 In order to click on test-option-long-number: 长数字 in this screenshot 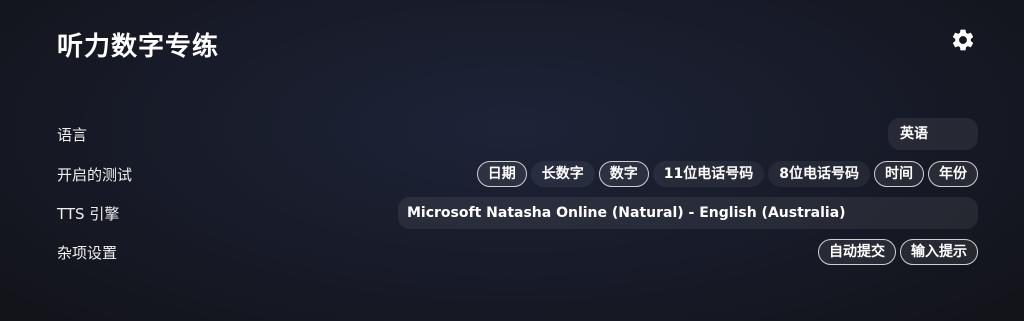, I will do `click(562, 174)`.